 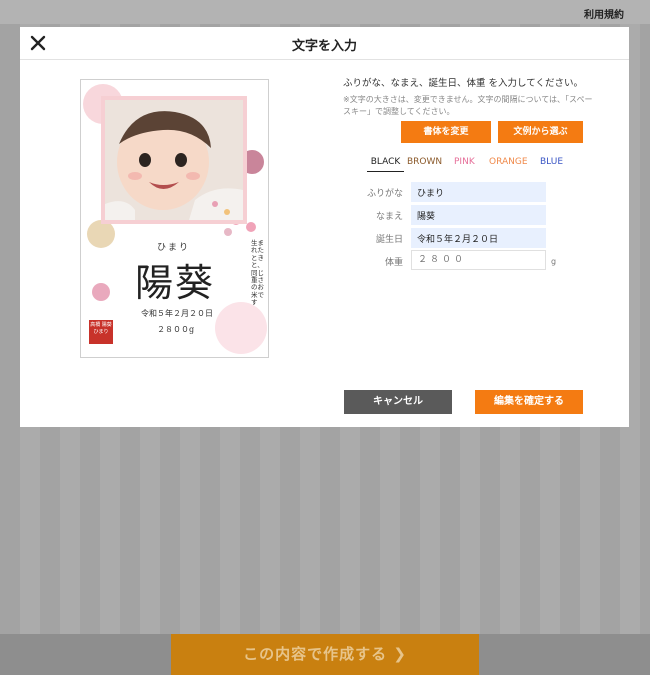 What do you see at coordinates (389, 217) in the screenshot?
I see `name-label: なまえ` at bounding box center [389, 217].